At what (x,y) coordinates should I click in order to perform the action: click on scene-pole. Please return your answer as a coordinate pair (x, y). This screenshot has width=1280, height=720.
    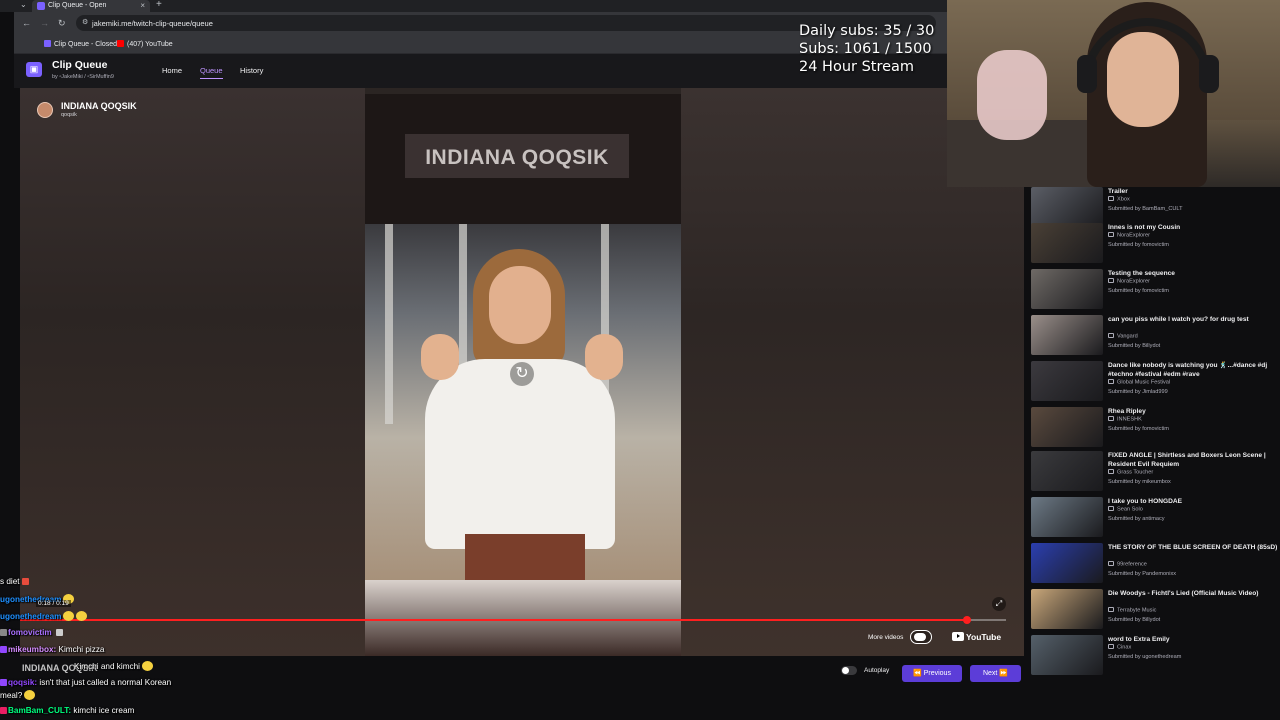
    Looking at the image, I should click on (389, 324).